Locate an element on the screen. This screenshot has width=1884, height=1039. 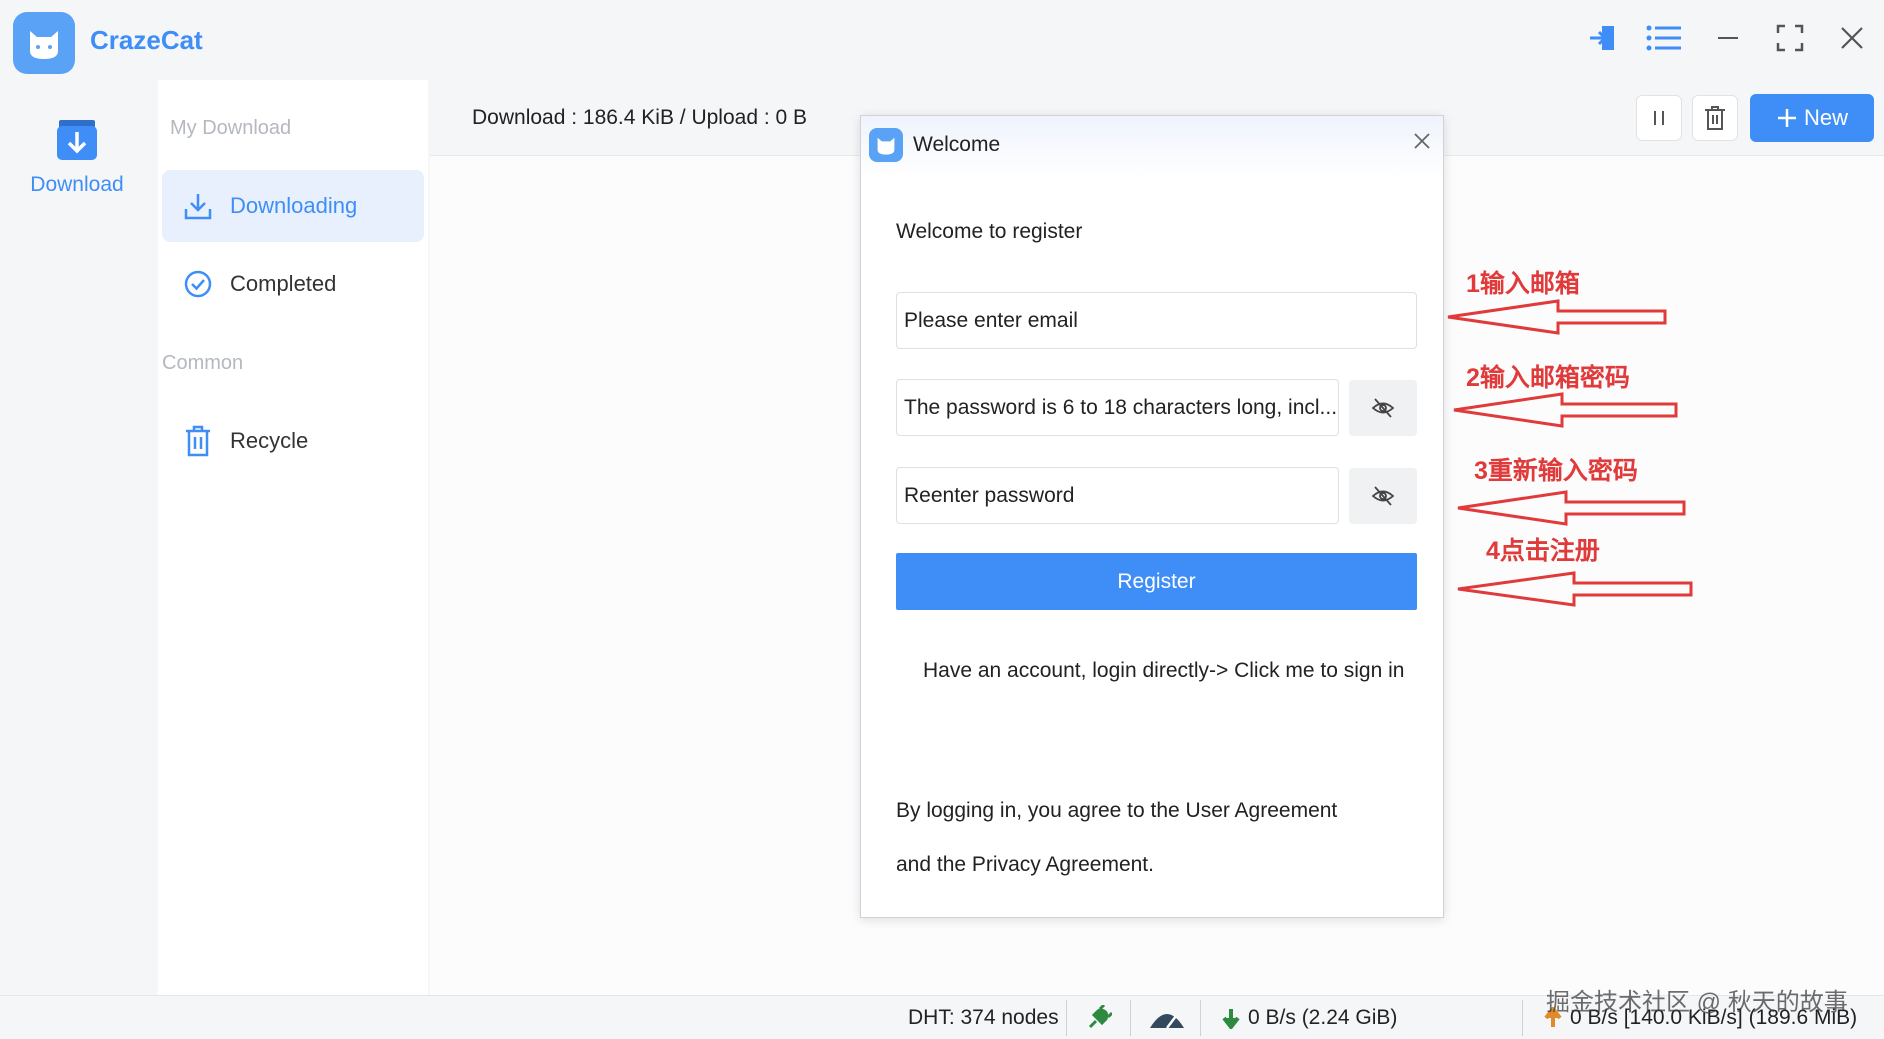
speed-gauge-icon is located at coordinates (1167, 1017).